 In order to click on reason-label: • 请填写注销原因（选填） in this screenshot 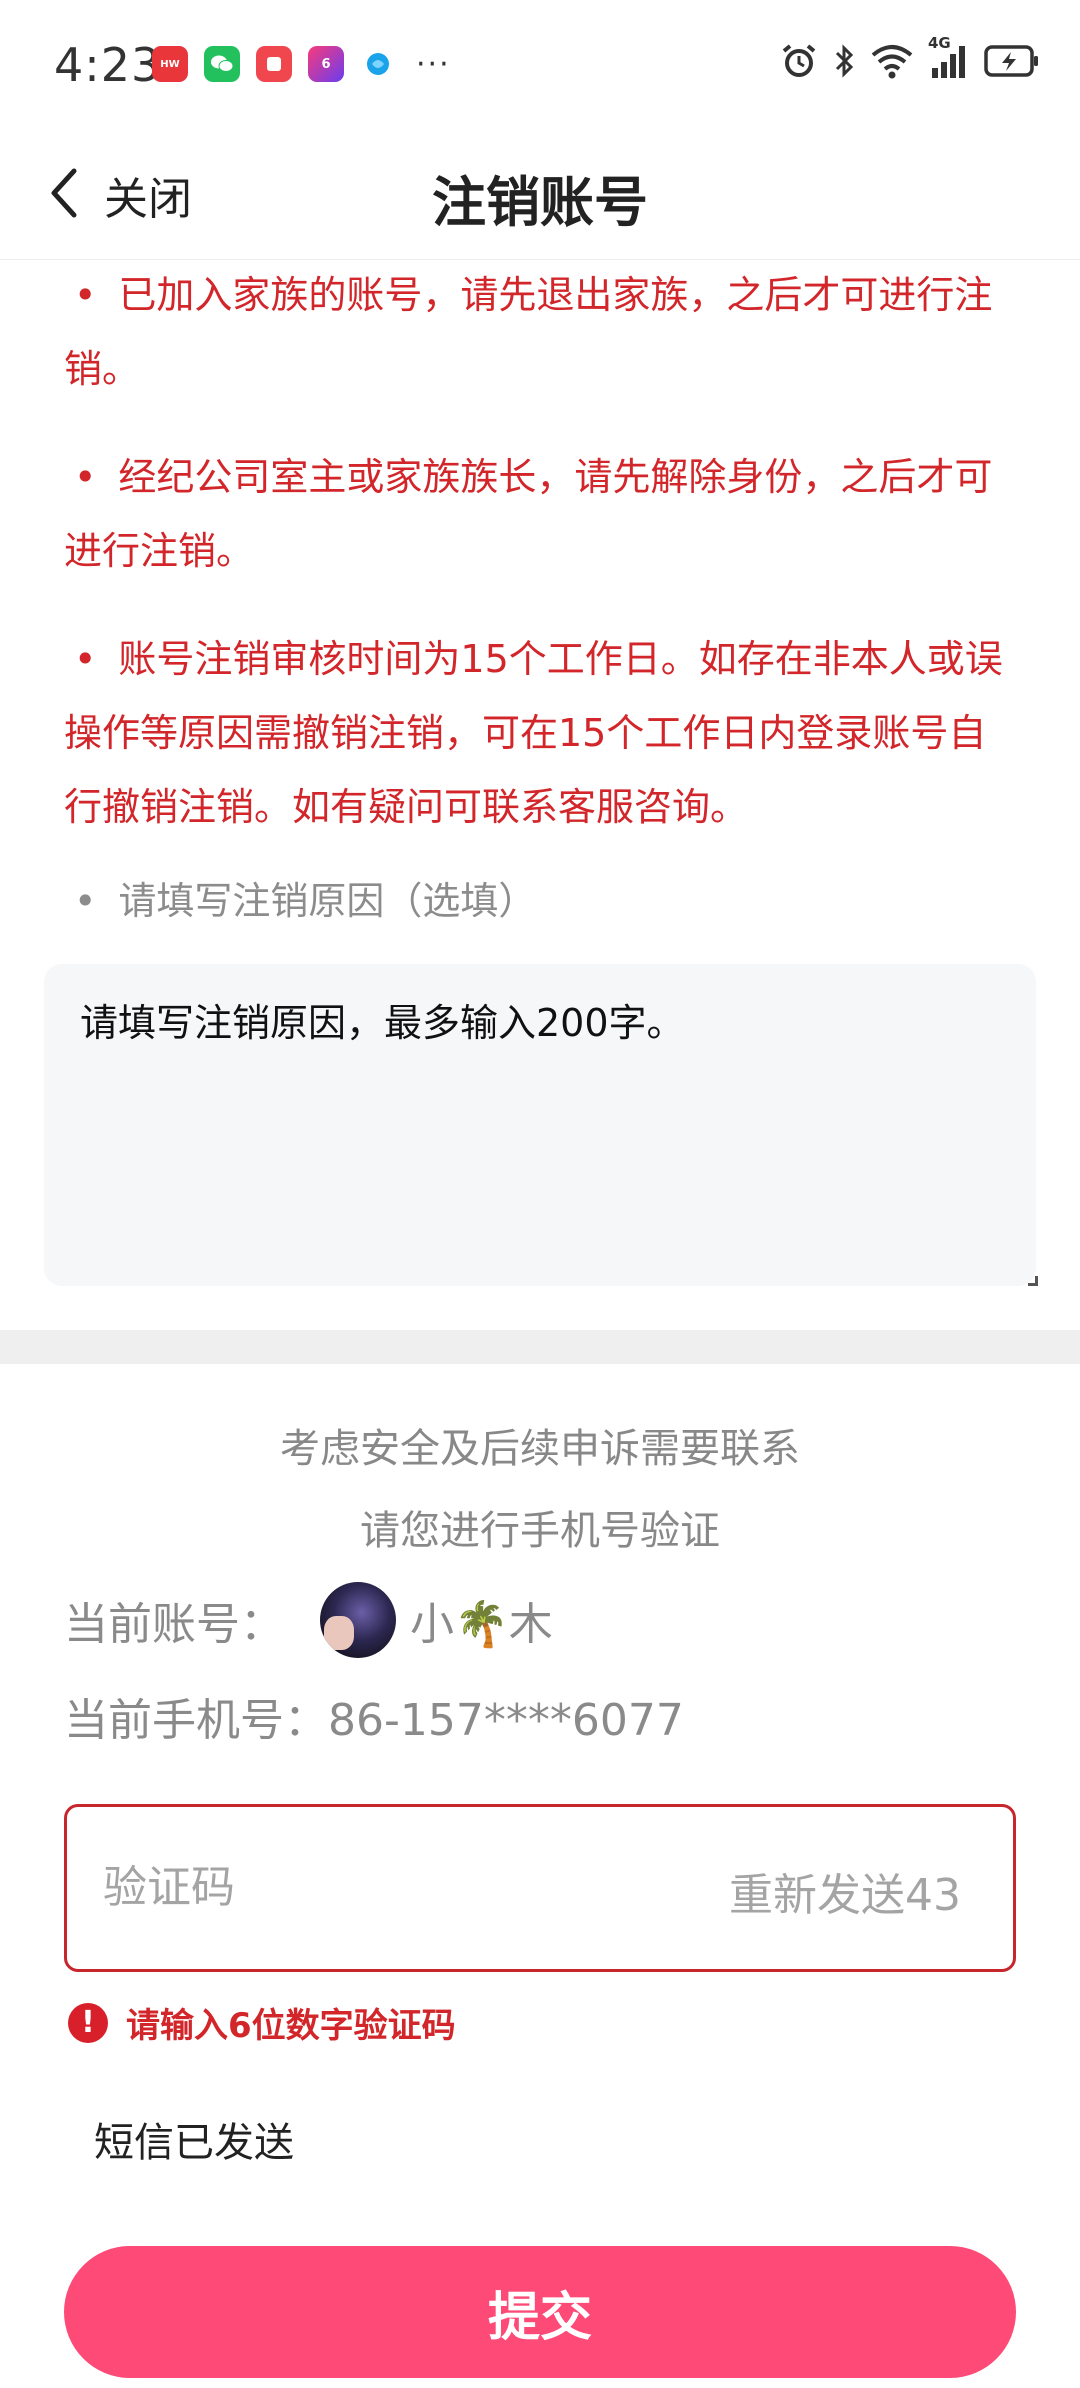, I will do `click(305, 897)`.